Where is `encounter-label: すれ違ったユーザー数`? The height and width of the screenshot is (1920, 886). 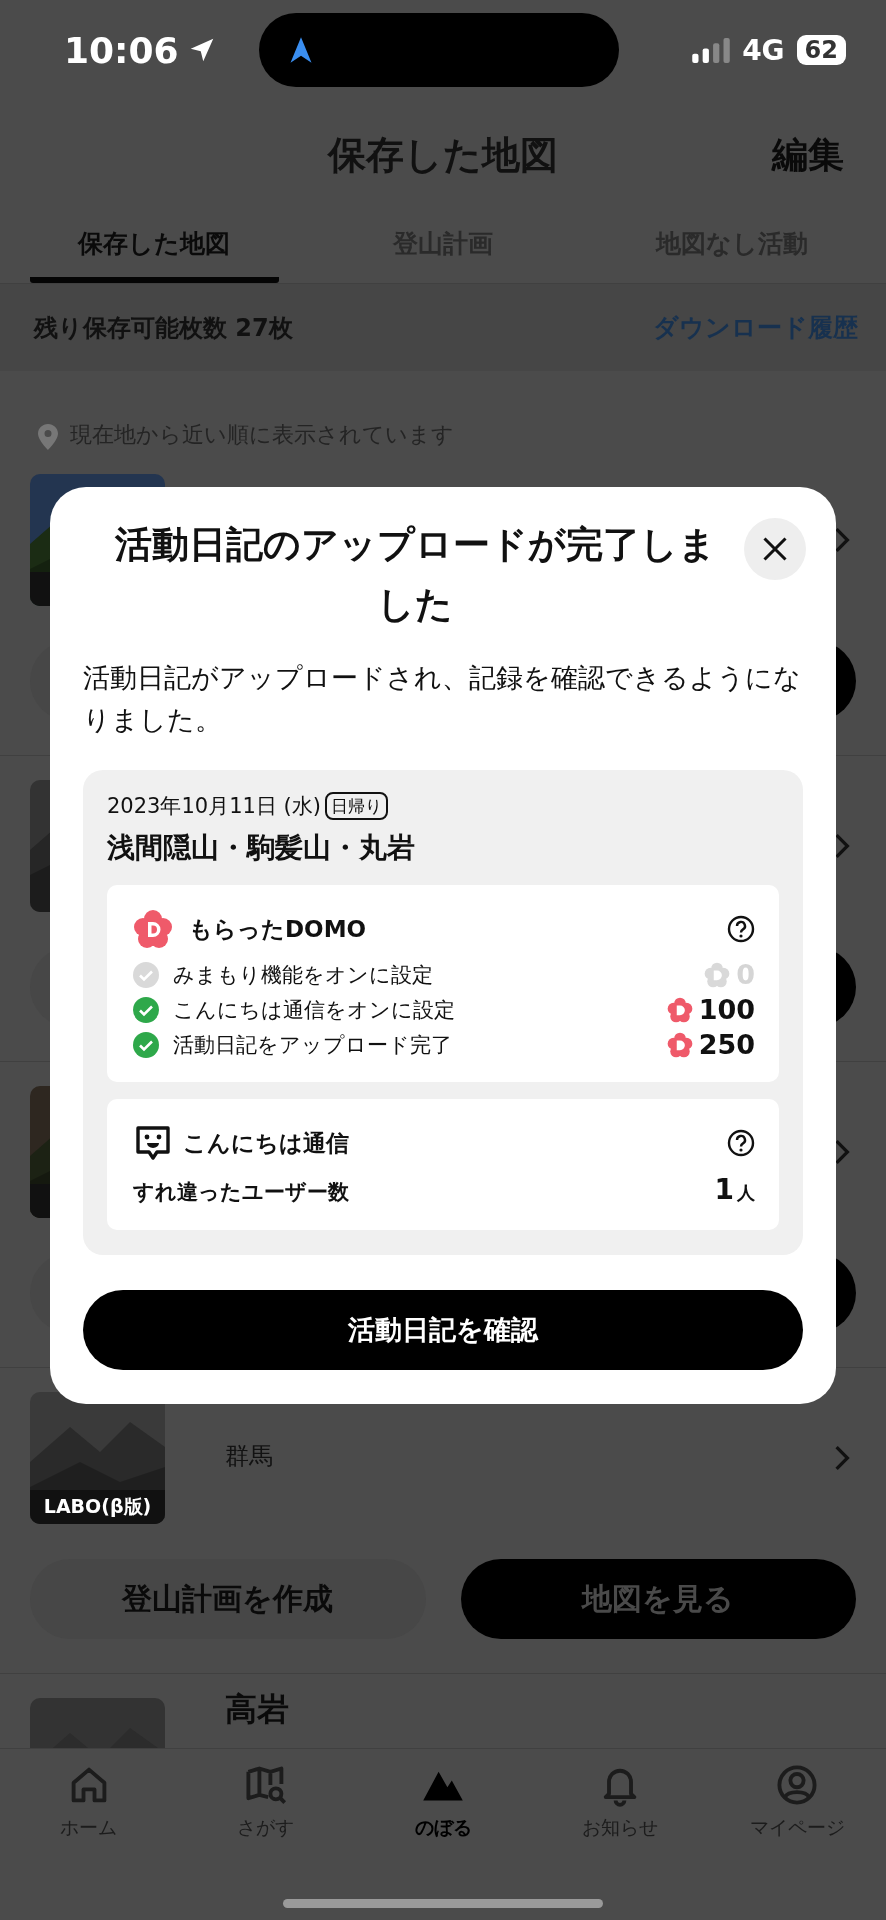 encounter-label: すれ違ったユーザー数 is located at coordinates (241, 1192).